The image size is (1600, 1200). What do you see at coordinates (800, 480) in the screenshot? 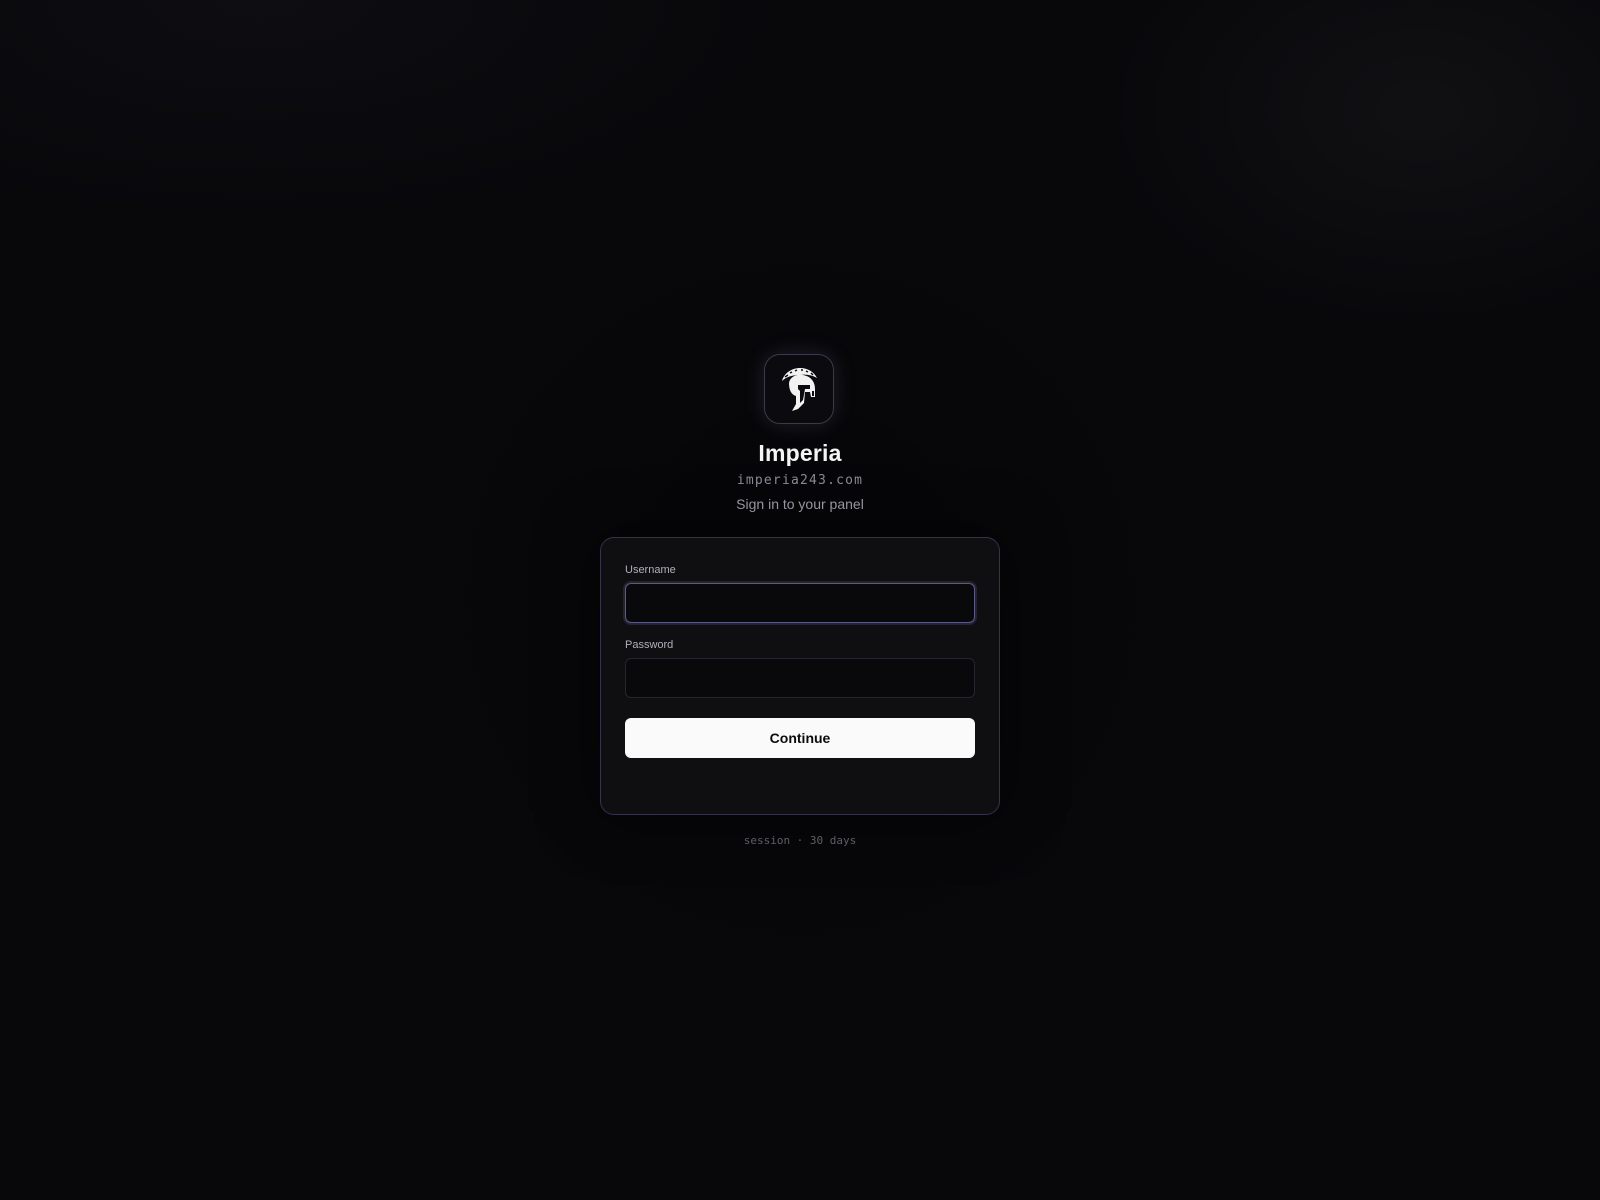
I see `brand-domain: imperia243.com` at bounding box center [800, 480].